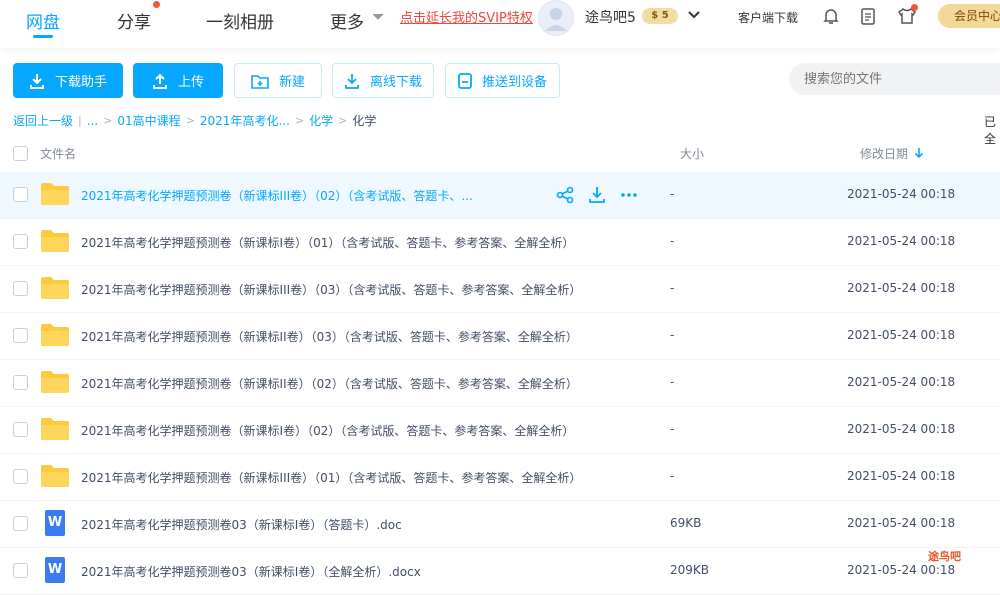 Image resolution: width=1000 pixels, height=595 pixels. I want to click on new-label: 新建, so click(291, 82).